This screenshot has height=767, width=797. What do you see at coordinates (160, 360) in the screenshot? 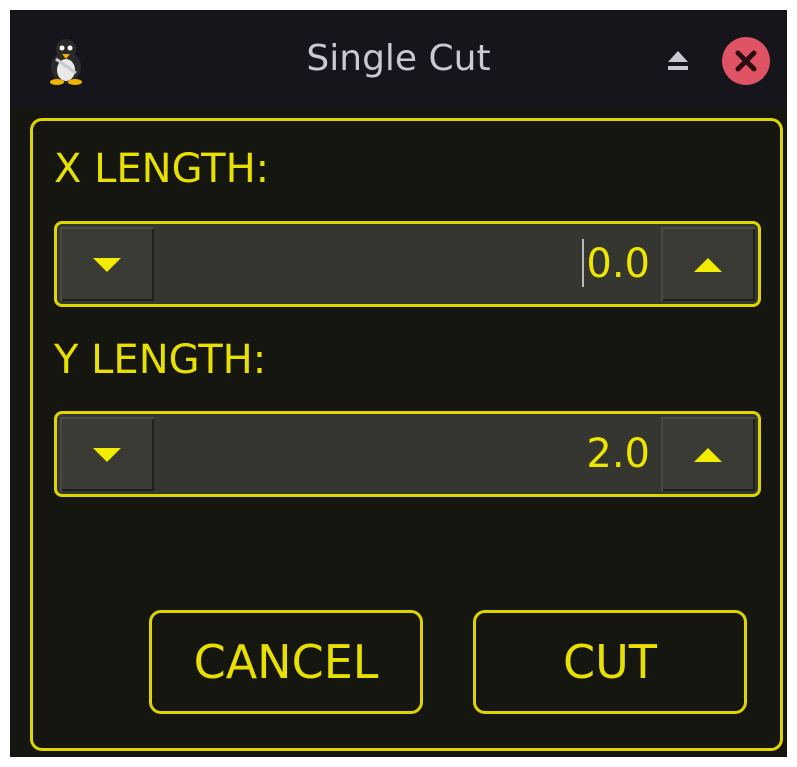
I see `y-length-label: Y LENGTH:` at bounding box center [160, 360].